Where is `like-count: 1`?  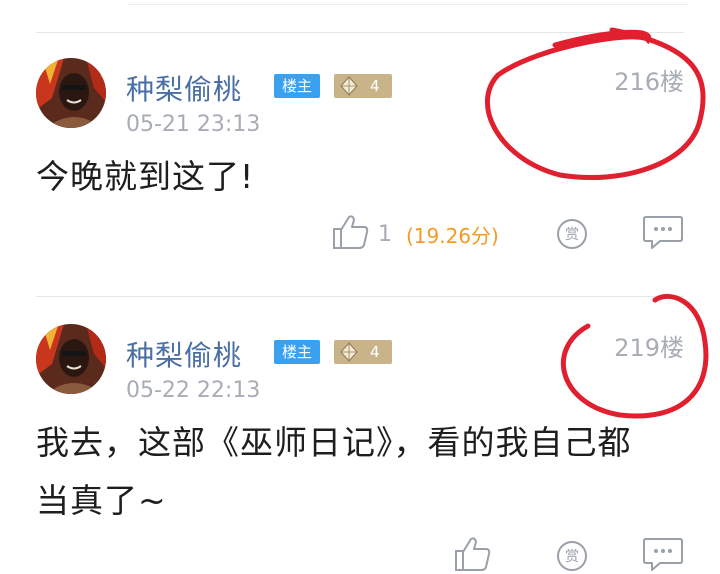 like-count: 1 is located at coordinates (385, 234).